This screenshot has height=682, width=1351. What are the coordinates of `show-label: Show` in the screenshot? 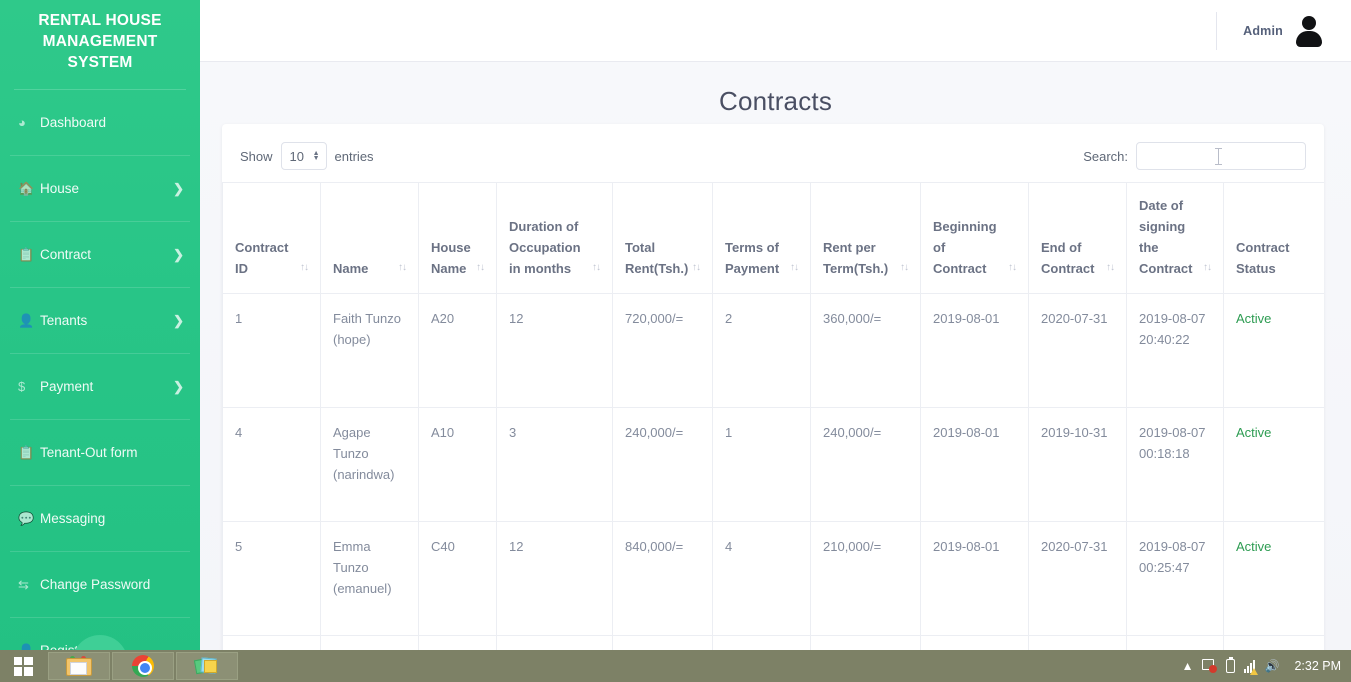 It's located at (256, 156).